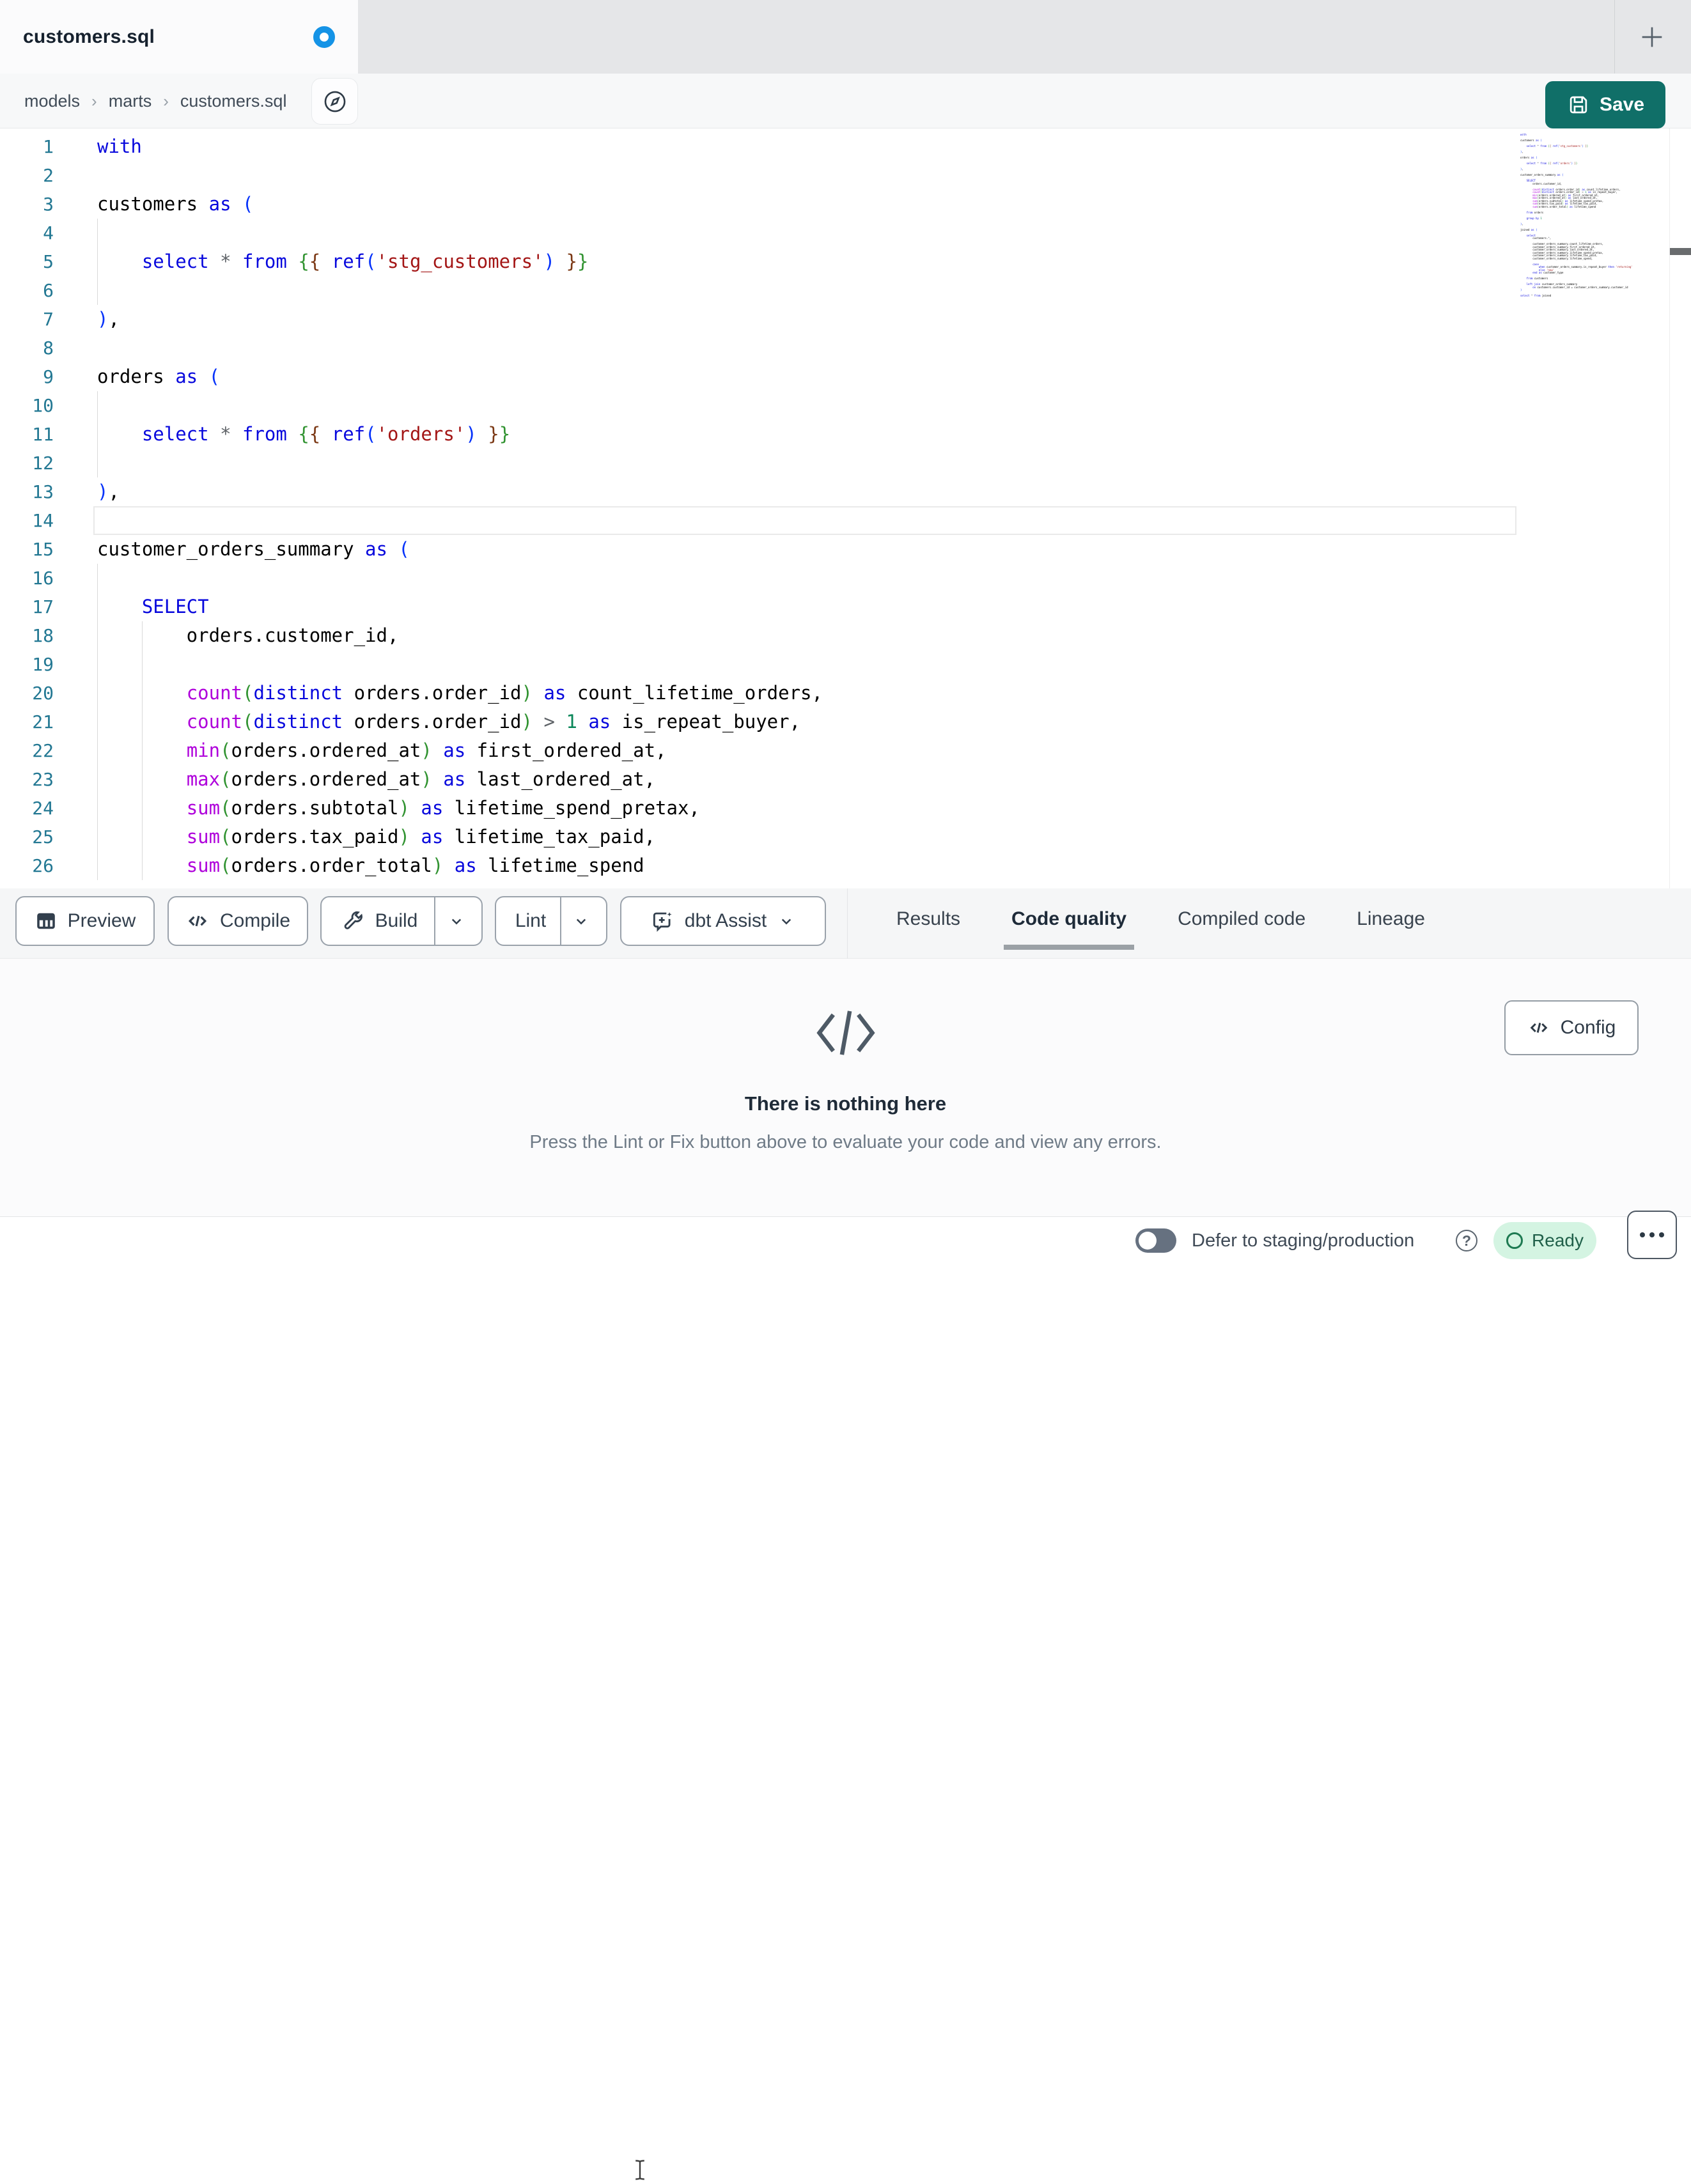 Image resolution: width=1691 pixels, height=2184 pixels. I want to click on new-tab-button, so click(1652, 37).